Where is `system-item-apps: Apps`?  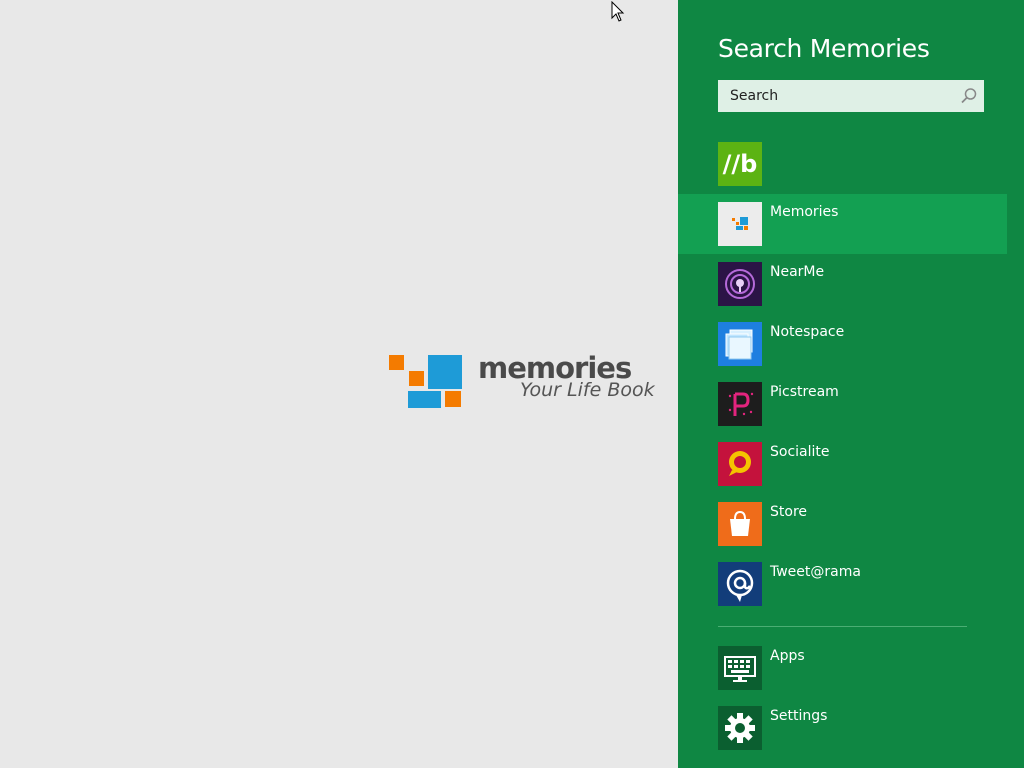 system-item-apps: Apps is located at coordinates (842, 668).